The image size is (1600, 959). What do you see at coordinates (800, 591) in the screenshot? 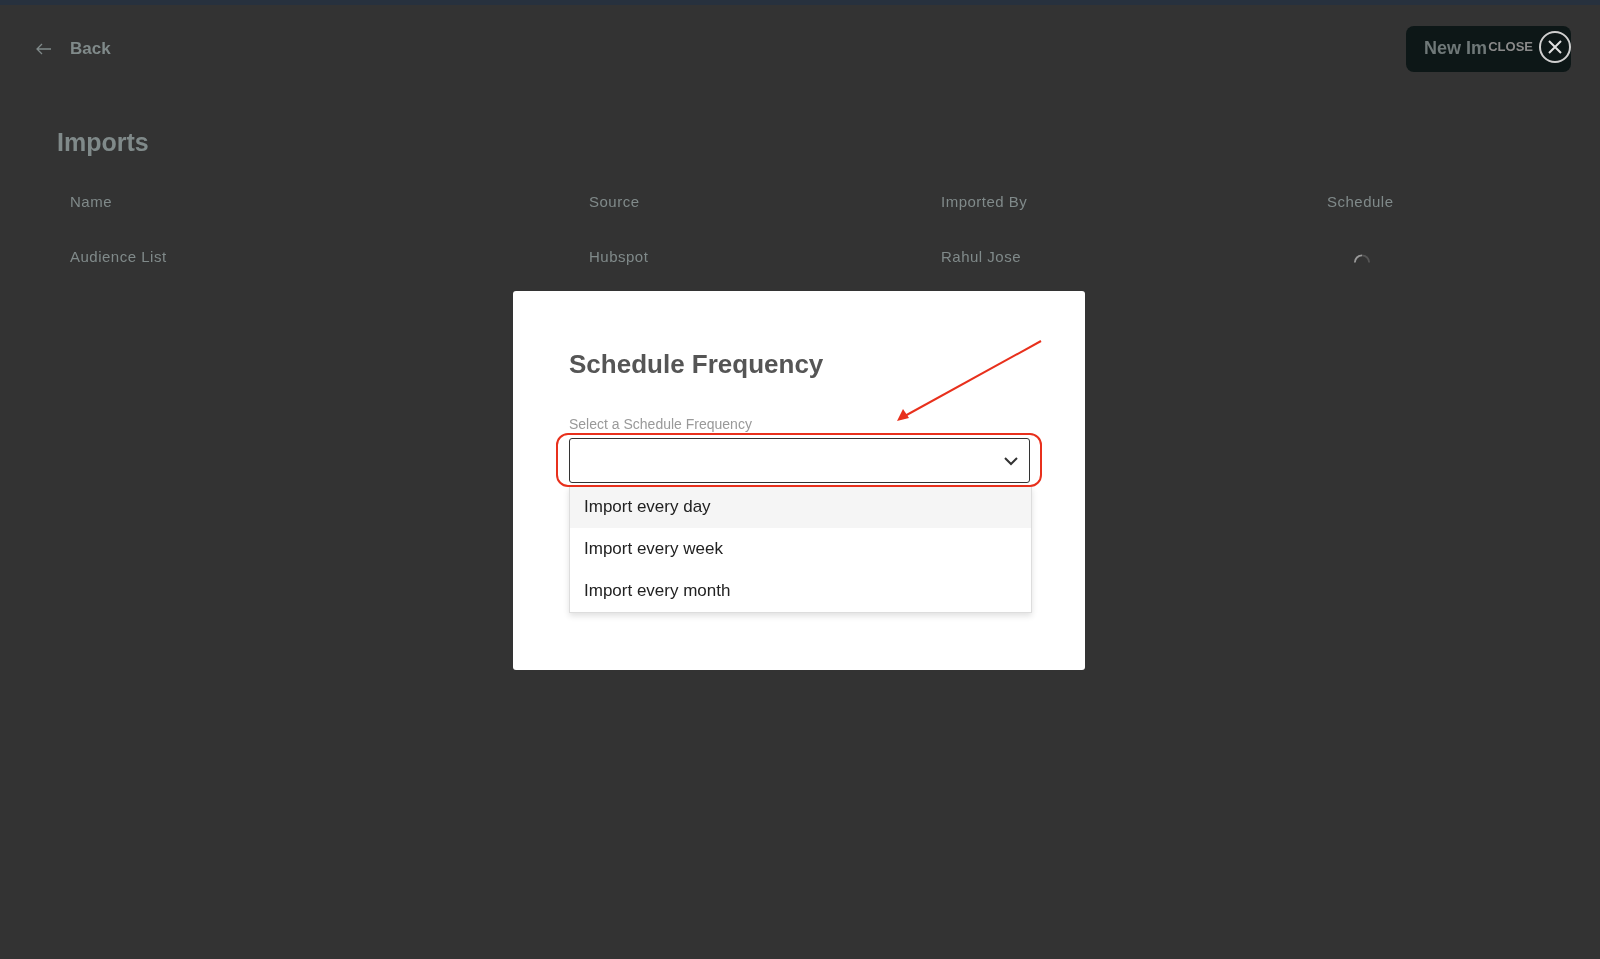
I see `dropdown-option: Import every month` at bounding box center [800, 591].